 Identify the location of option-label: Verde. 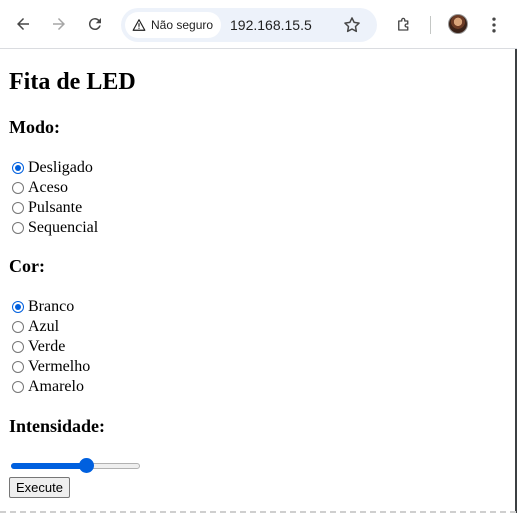
(47, 346).